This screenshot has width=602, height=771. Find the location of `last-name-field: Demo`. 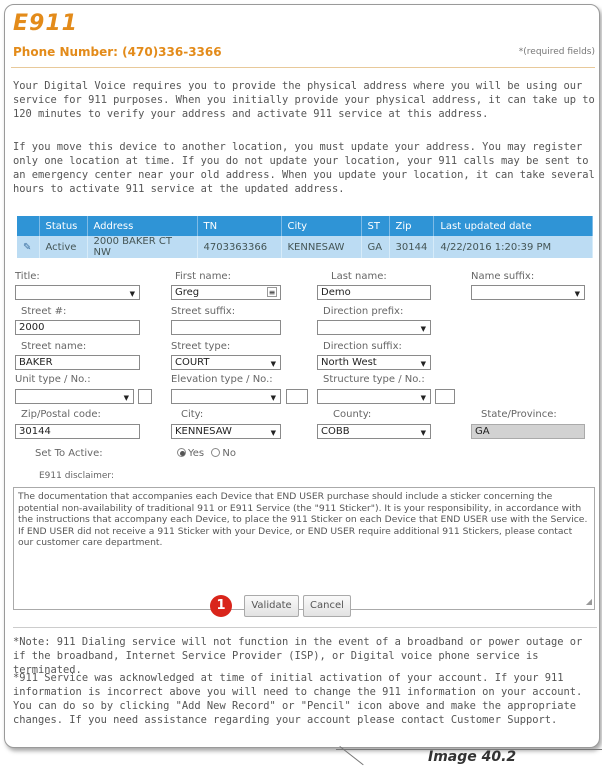

last-name-field: Demo is located at coordinates (374, 292).